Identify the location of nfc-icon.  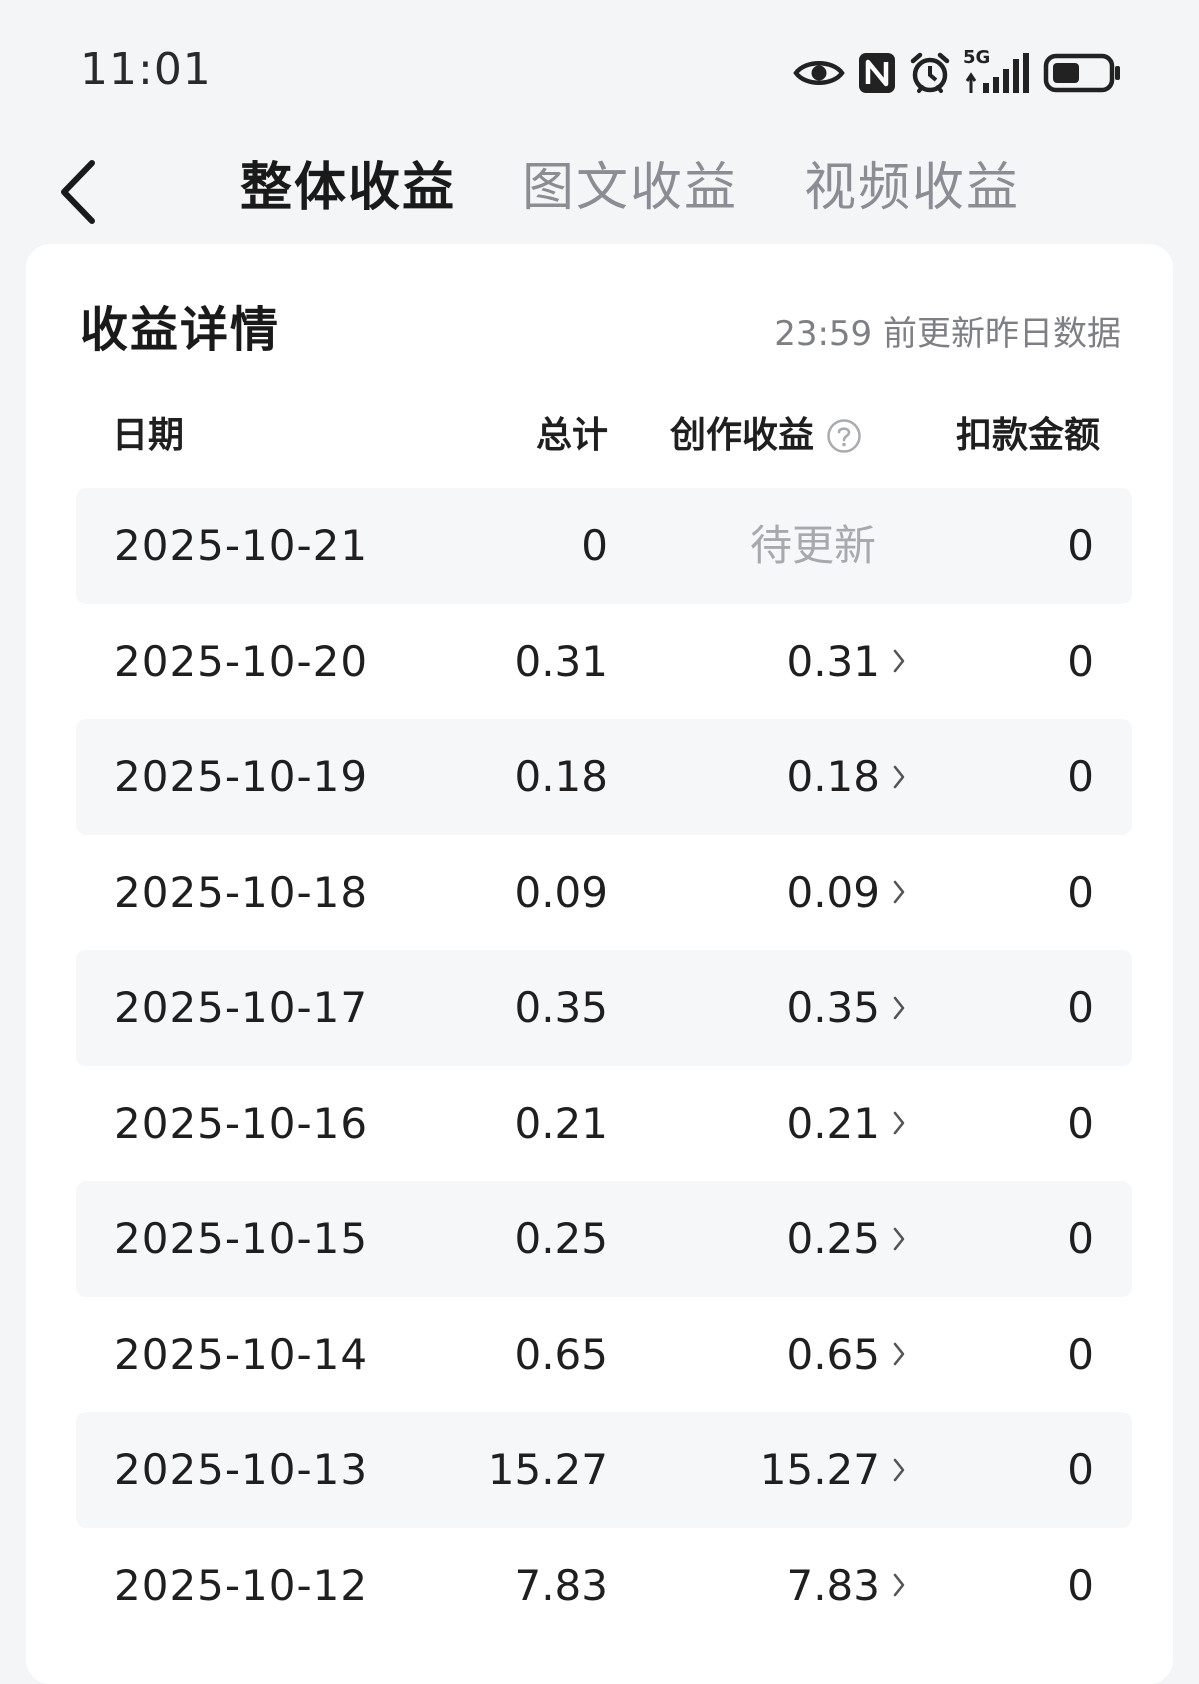
(877, 73).